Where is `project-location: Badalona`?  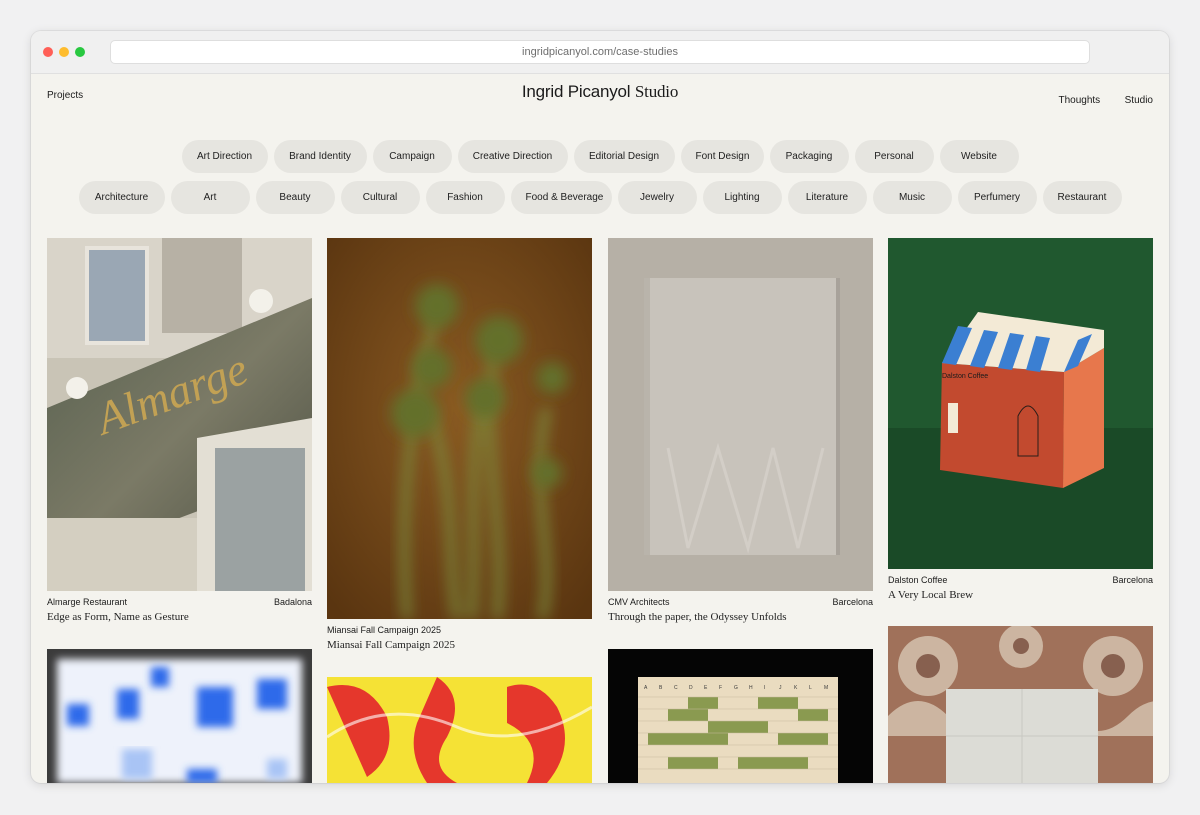 project-location: Badalona is located at coordinates (292, 602).